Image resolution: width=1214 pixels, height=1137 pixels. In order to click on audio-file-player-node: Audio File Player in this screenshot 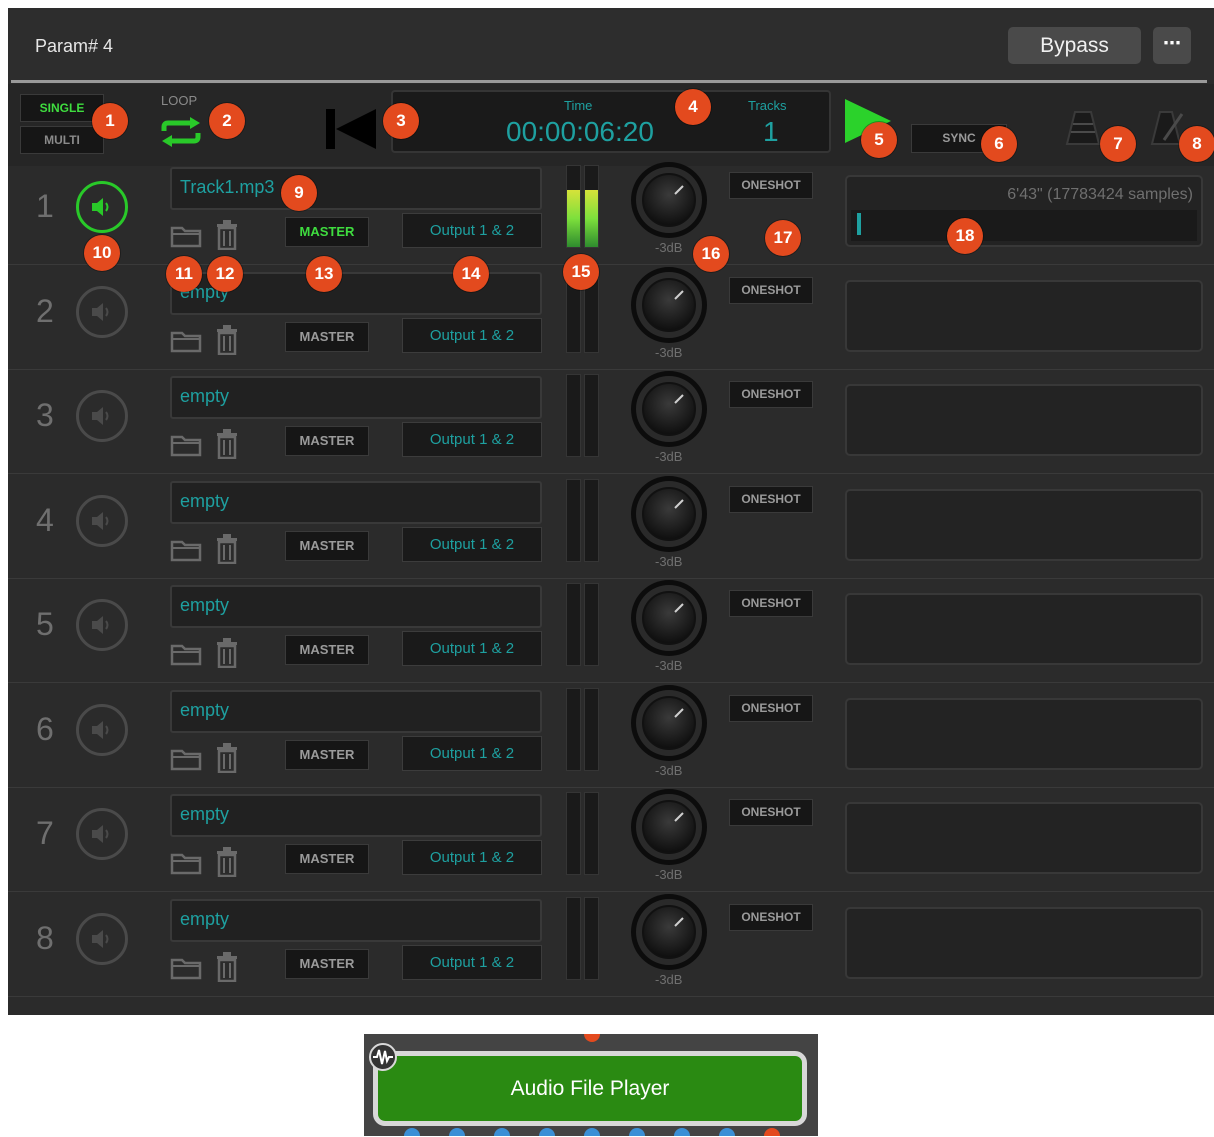, I will do `click(590, 1088)`.